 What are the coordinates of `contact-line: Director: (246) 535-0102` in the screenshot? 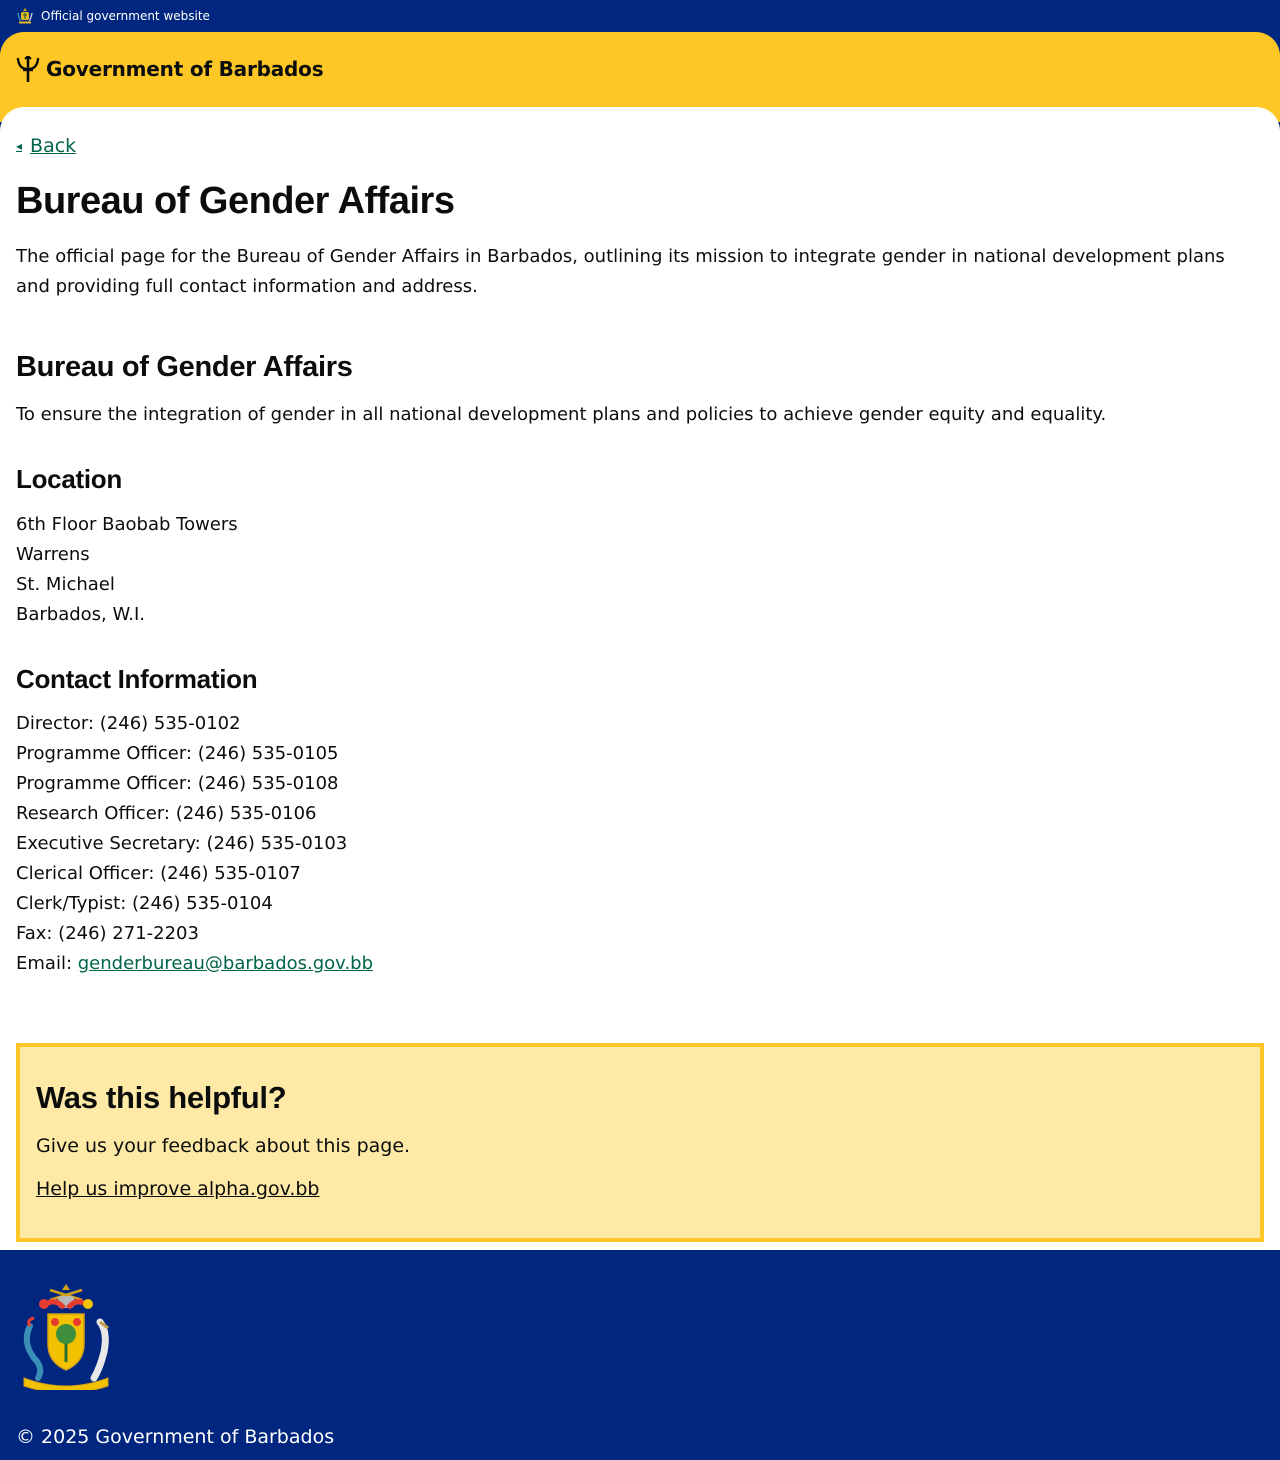 It's located at (128, 723).